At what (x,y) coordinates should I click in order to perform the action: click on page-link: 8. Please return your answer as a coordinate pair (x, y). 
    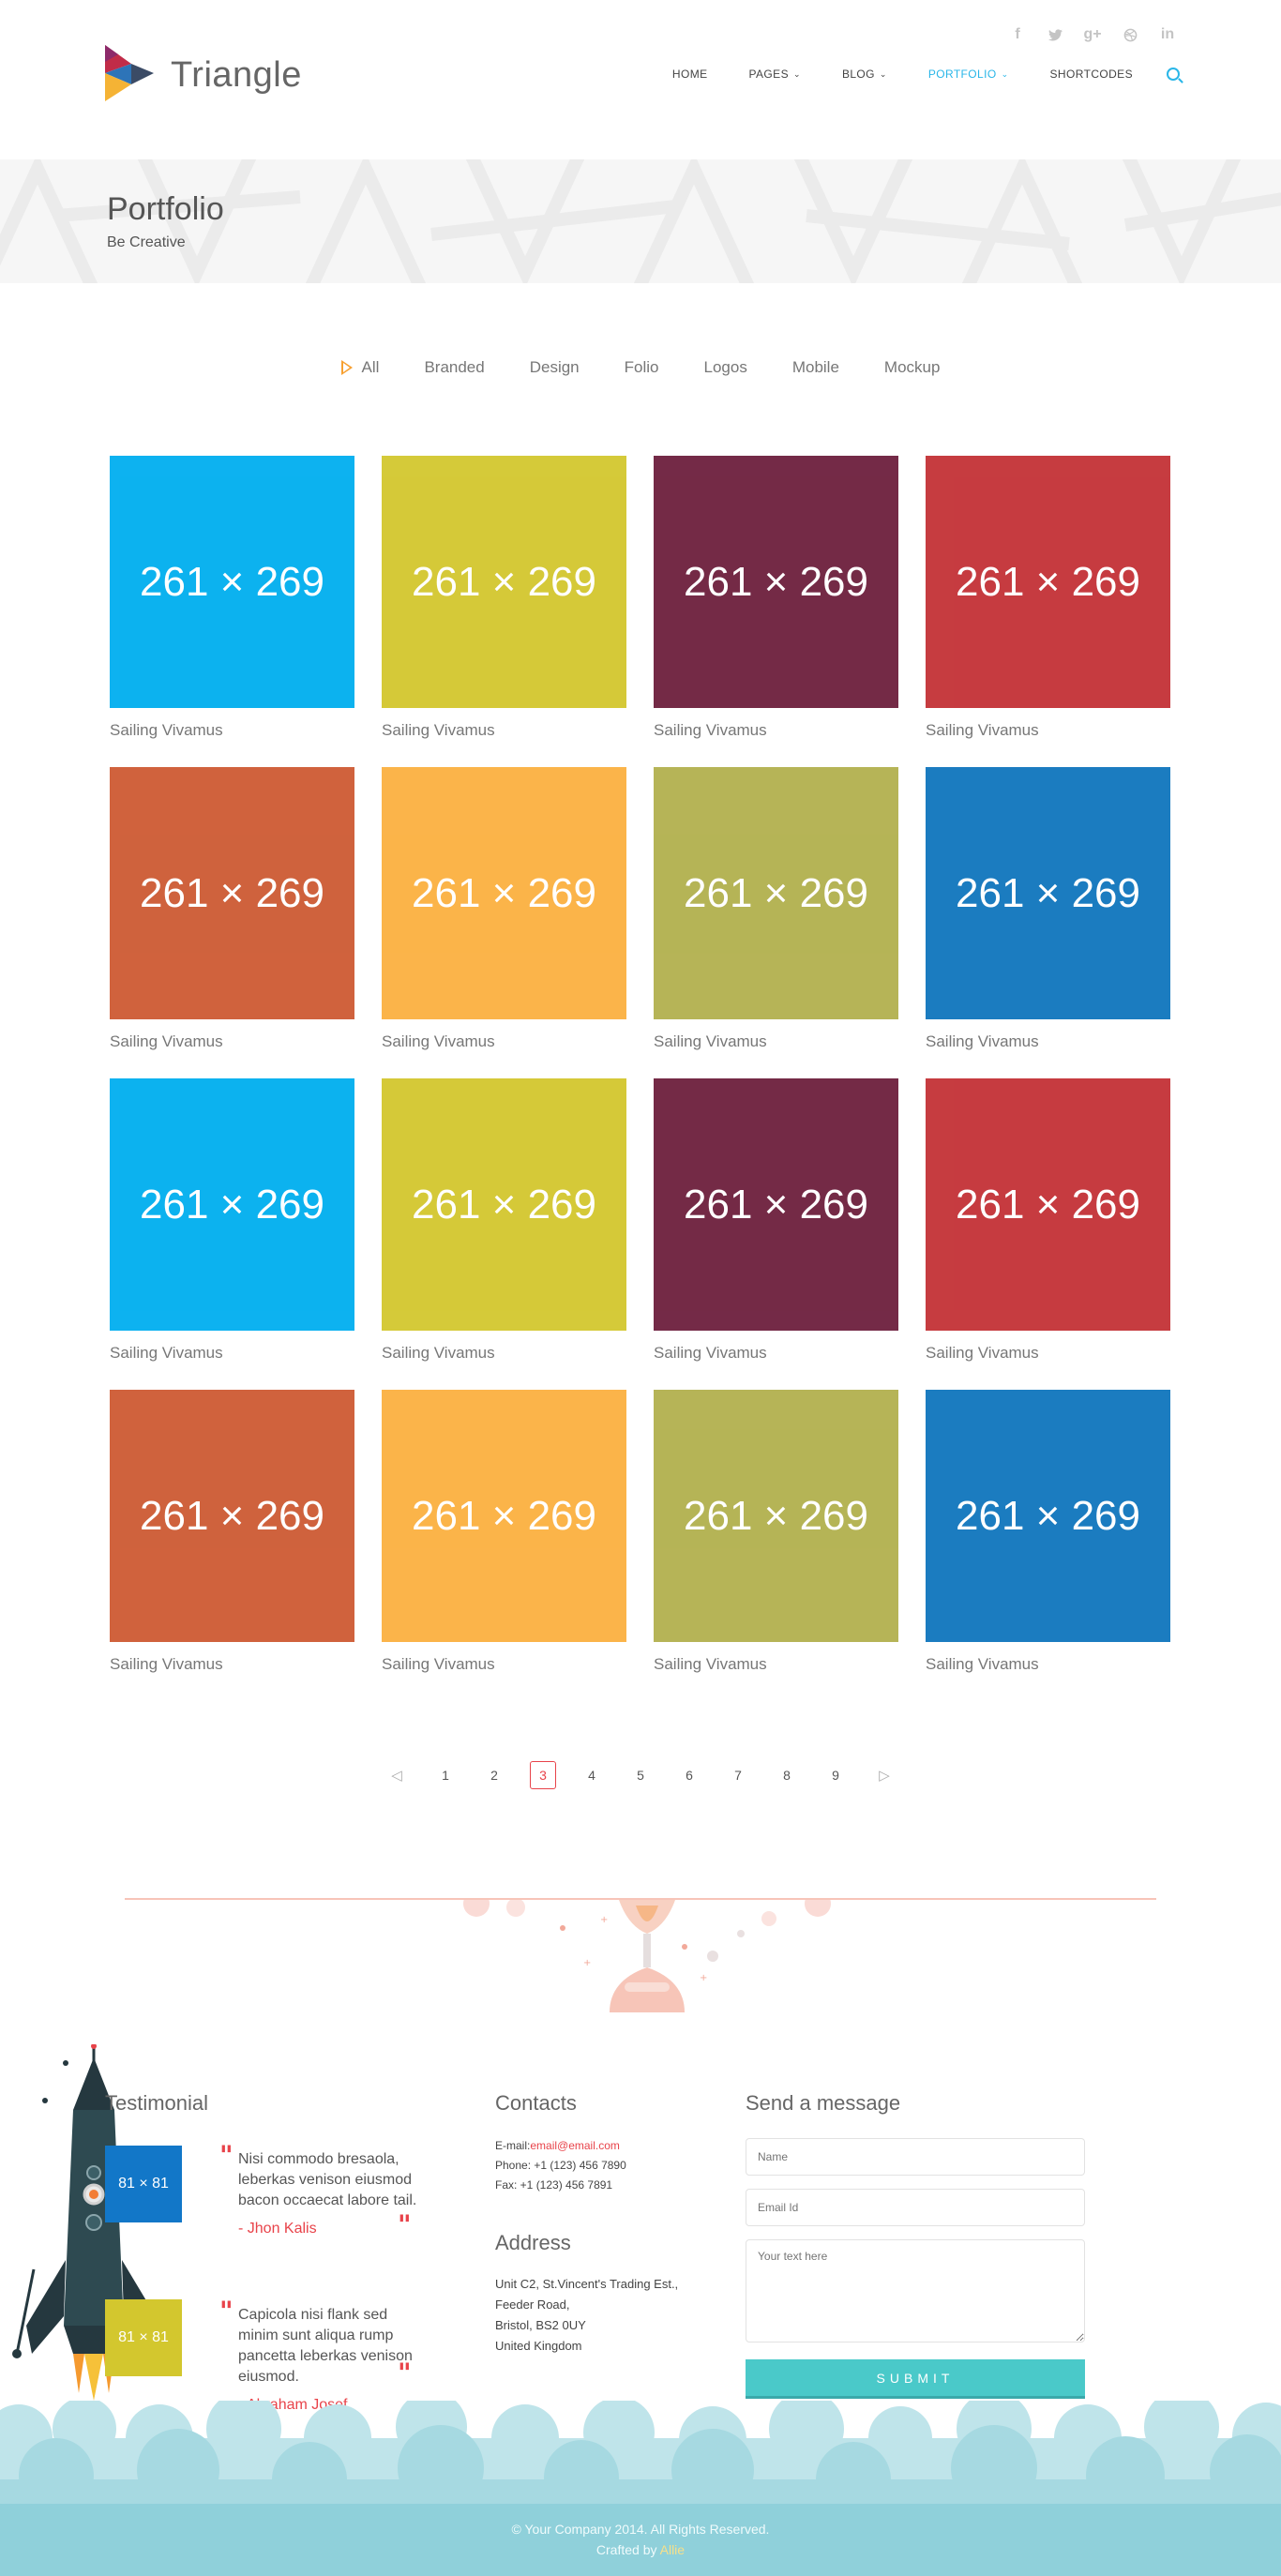
    Looking at the image, I should click on (787, 1775).